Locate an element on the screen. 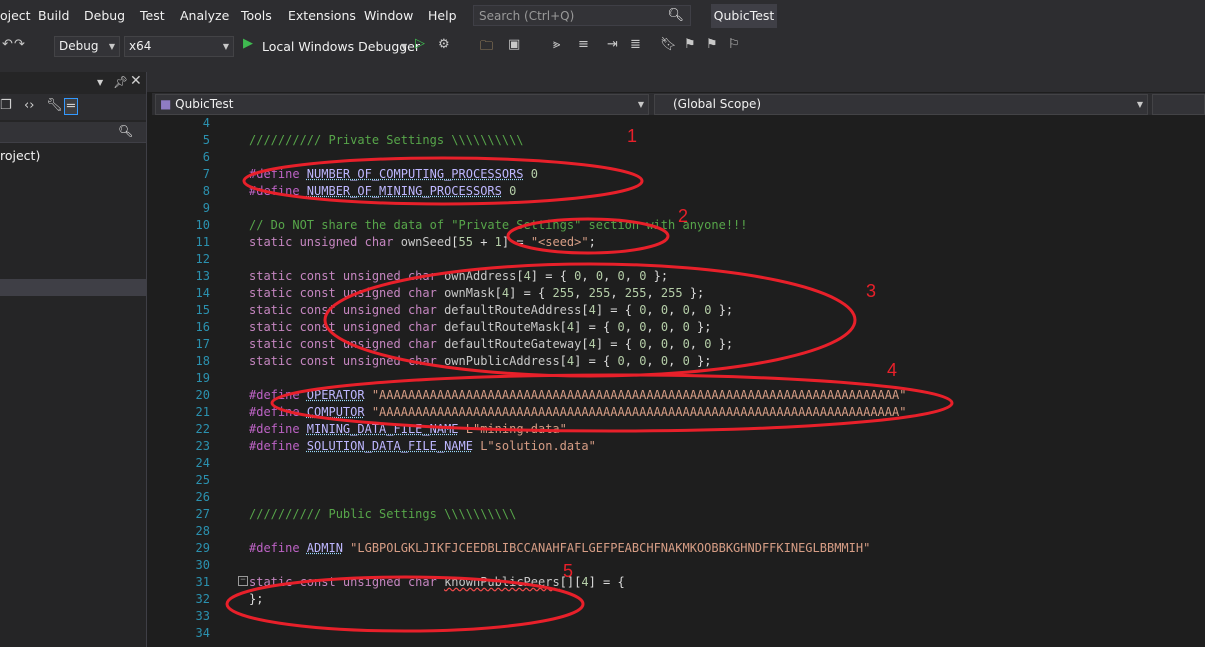  solution-title: QubicTest is located at coordinates (744, 16).